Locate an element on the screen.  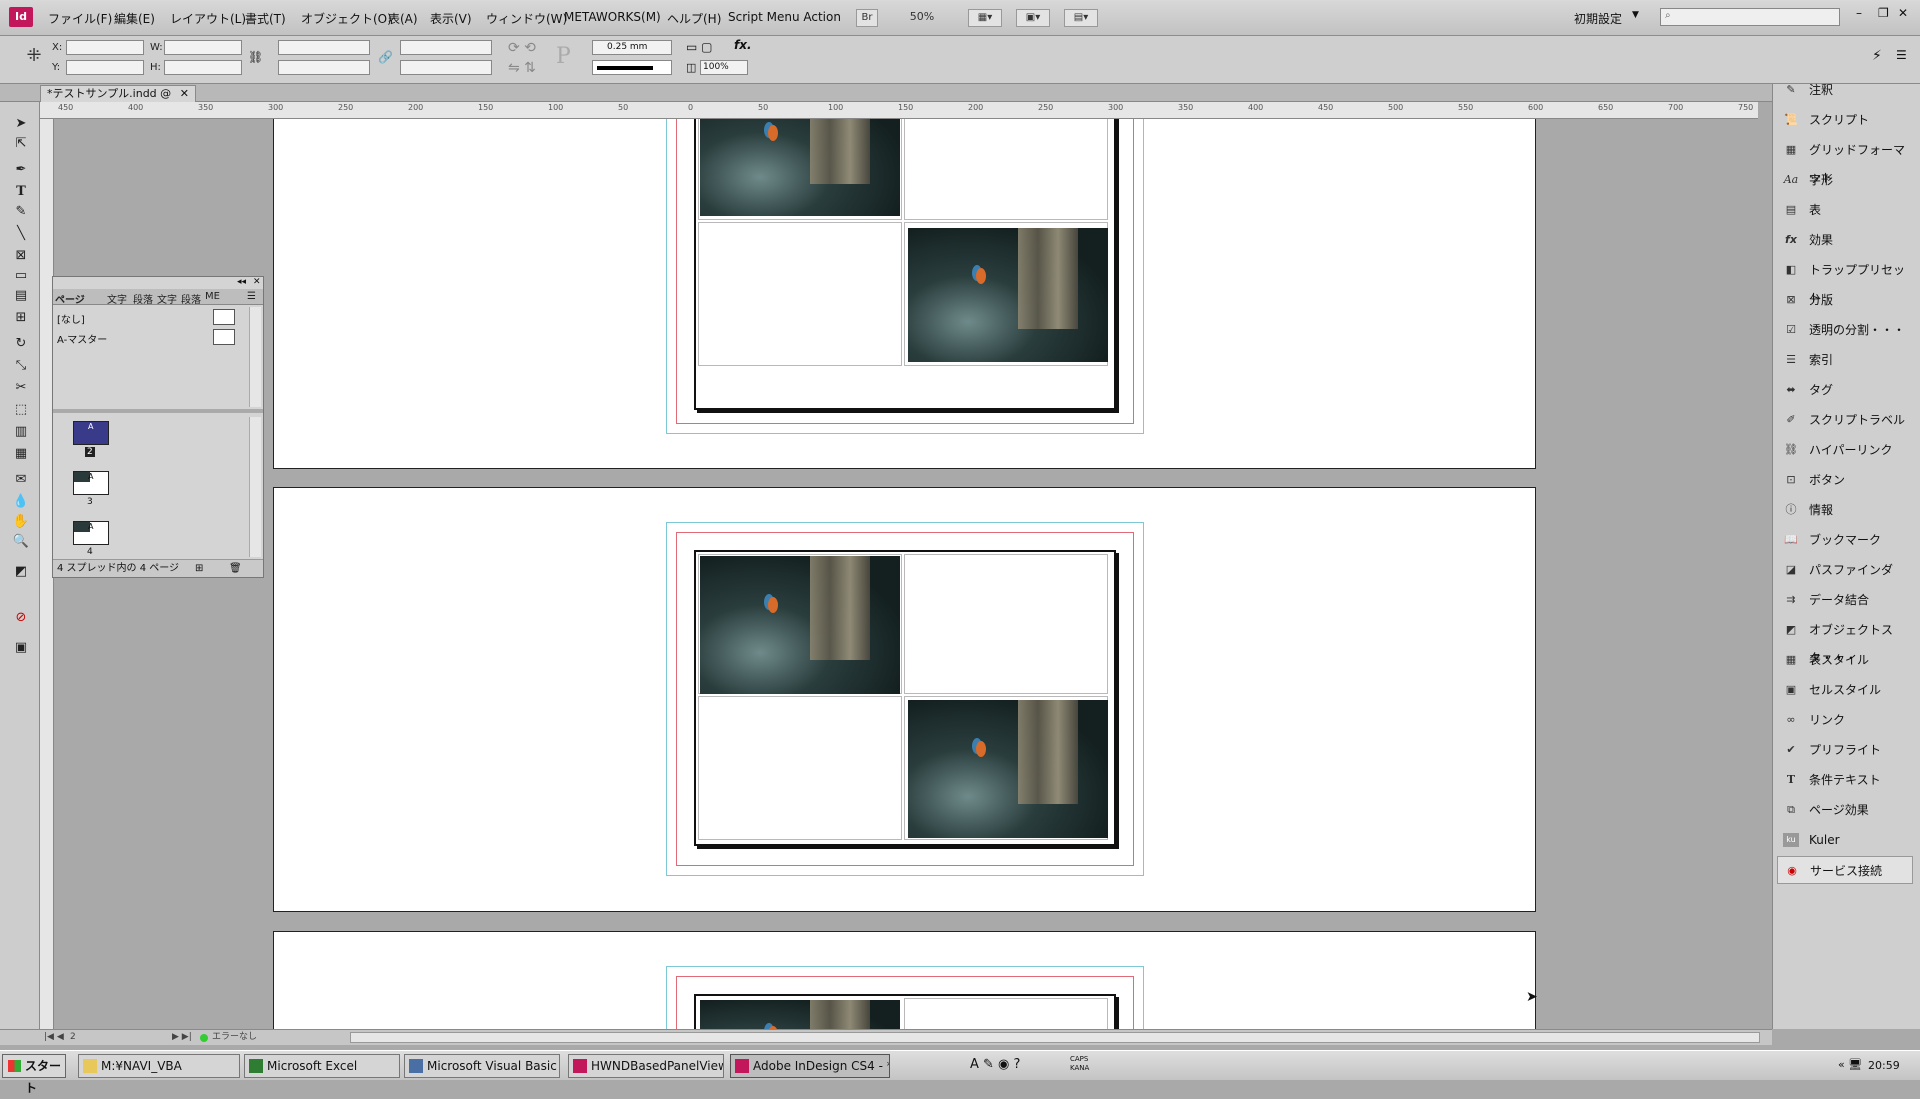
view-options-icon: ▦▾ is located at coordinates (985, 18).